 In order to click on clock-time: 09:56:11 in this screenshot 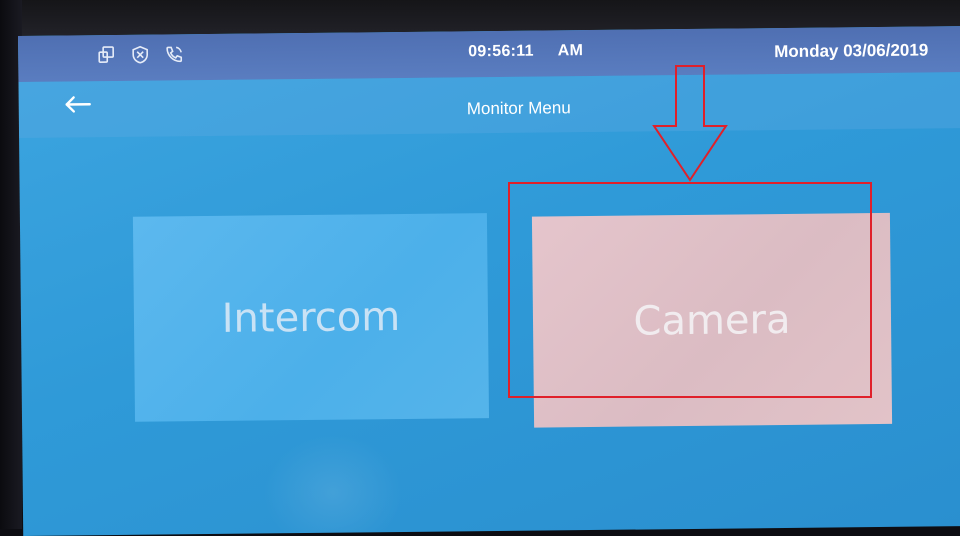, I will do `click(501, 51)`.